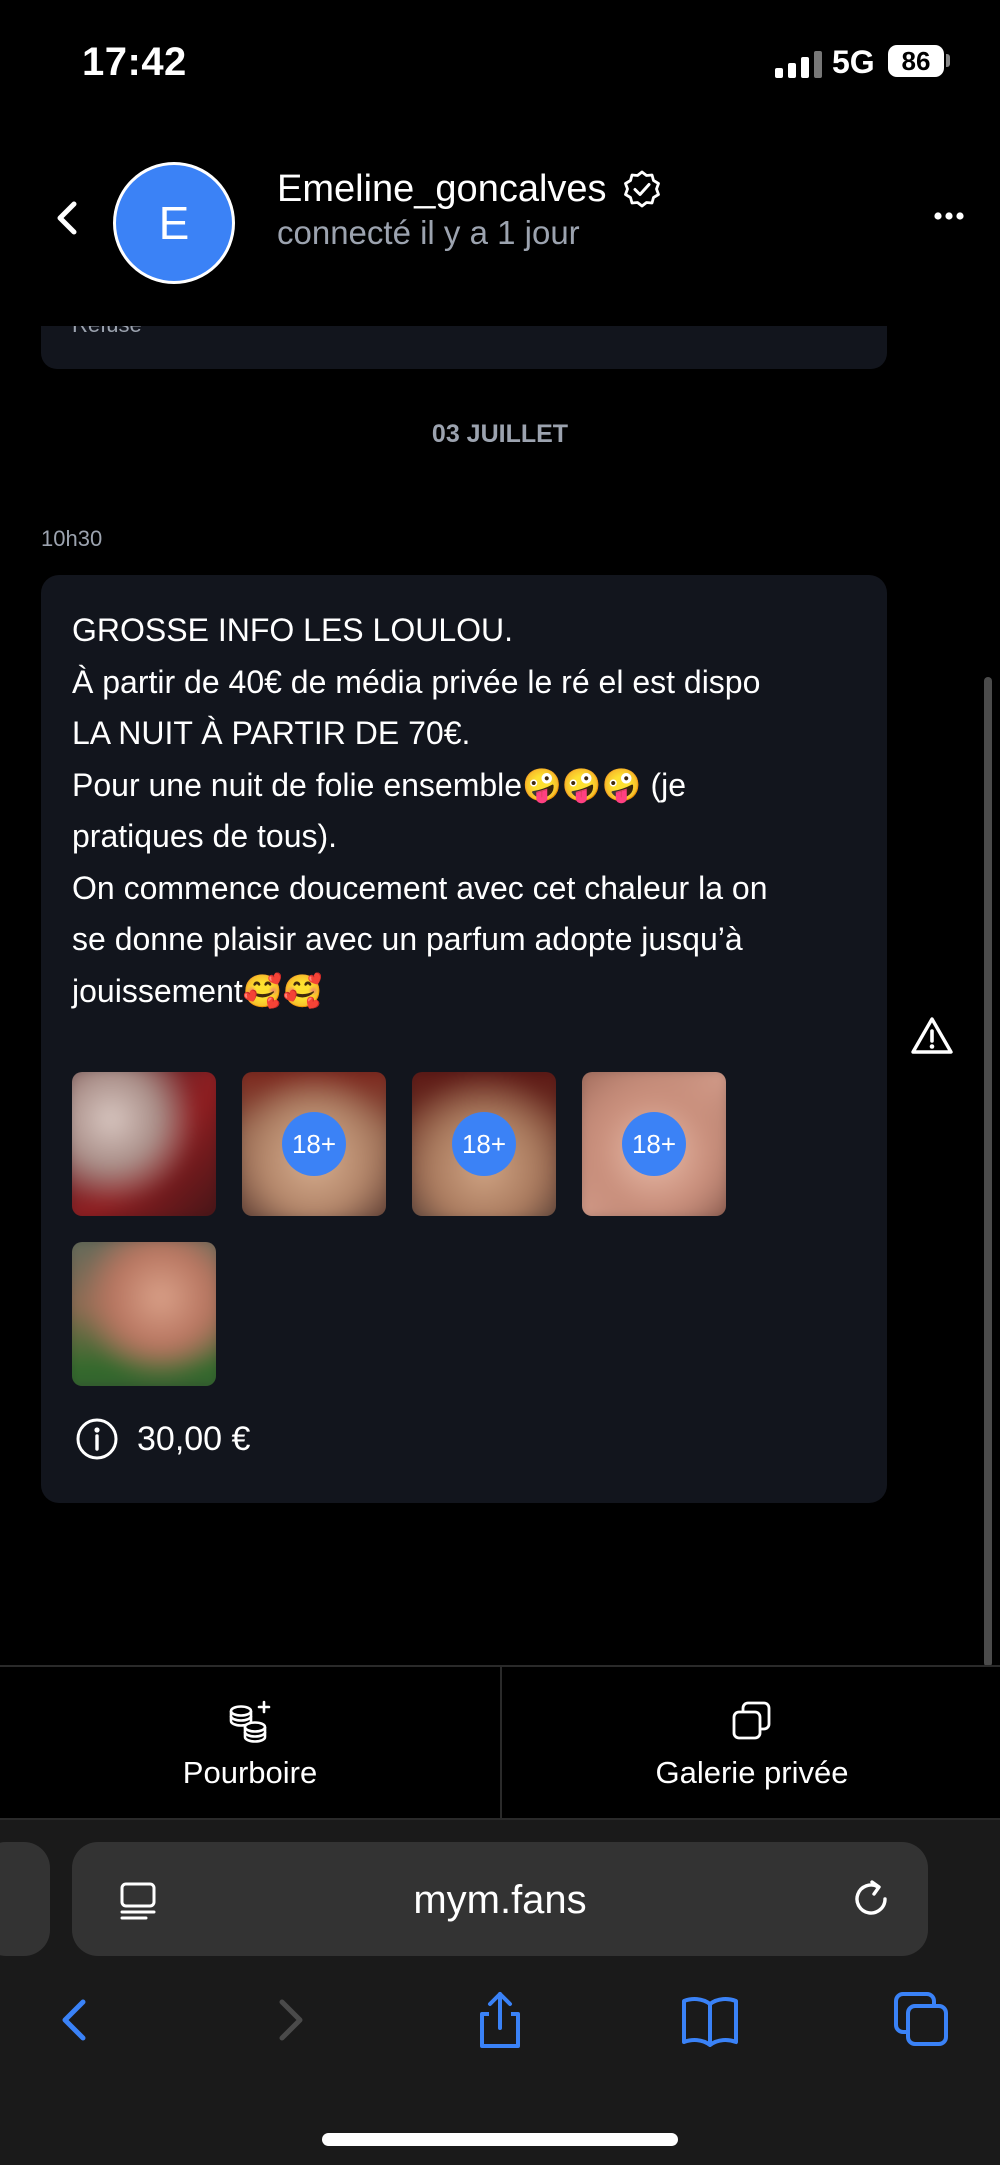 The width and height of the screenshot is (1000, 2165). Describe the element at coordinates (442, 189) in the screenshot. I see `contact-username: Emeline_goncalves` at that location.